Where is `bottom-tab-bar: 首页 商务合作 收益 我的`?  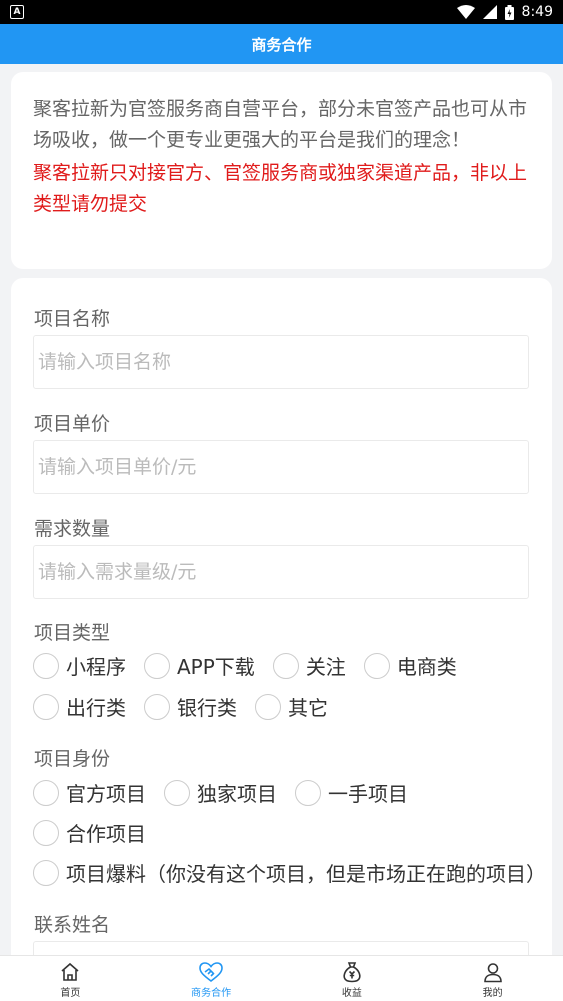
bottom-tab-bar: 首页 商务合作 收益 我的 is located at coordinates (281, 978).